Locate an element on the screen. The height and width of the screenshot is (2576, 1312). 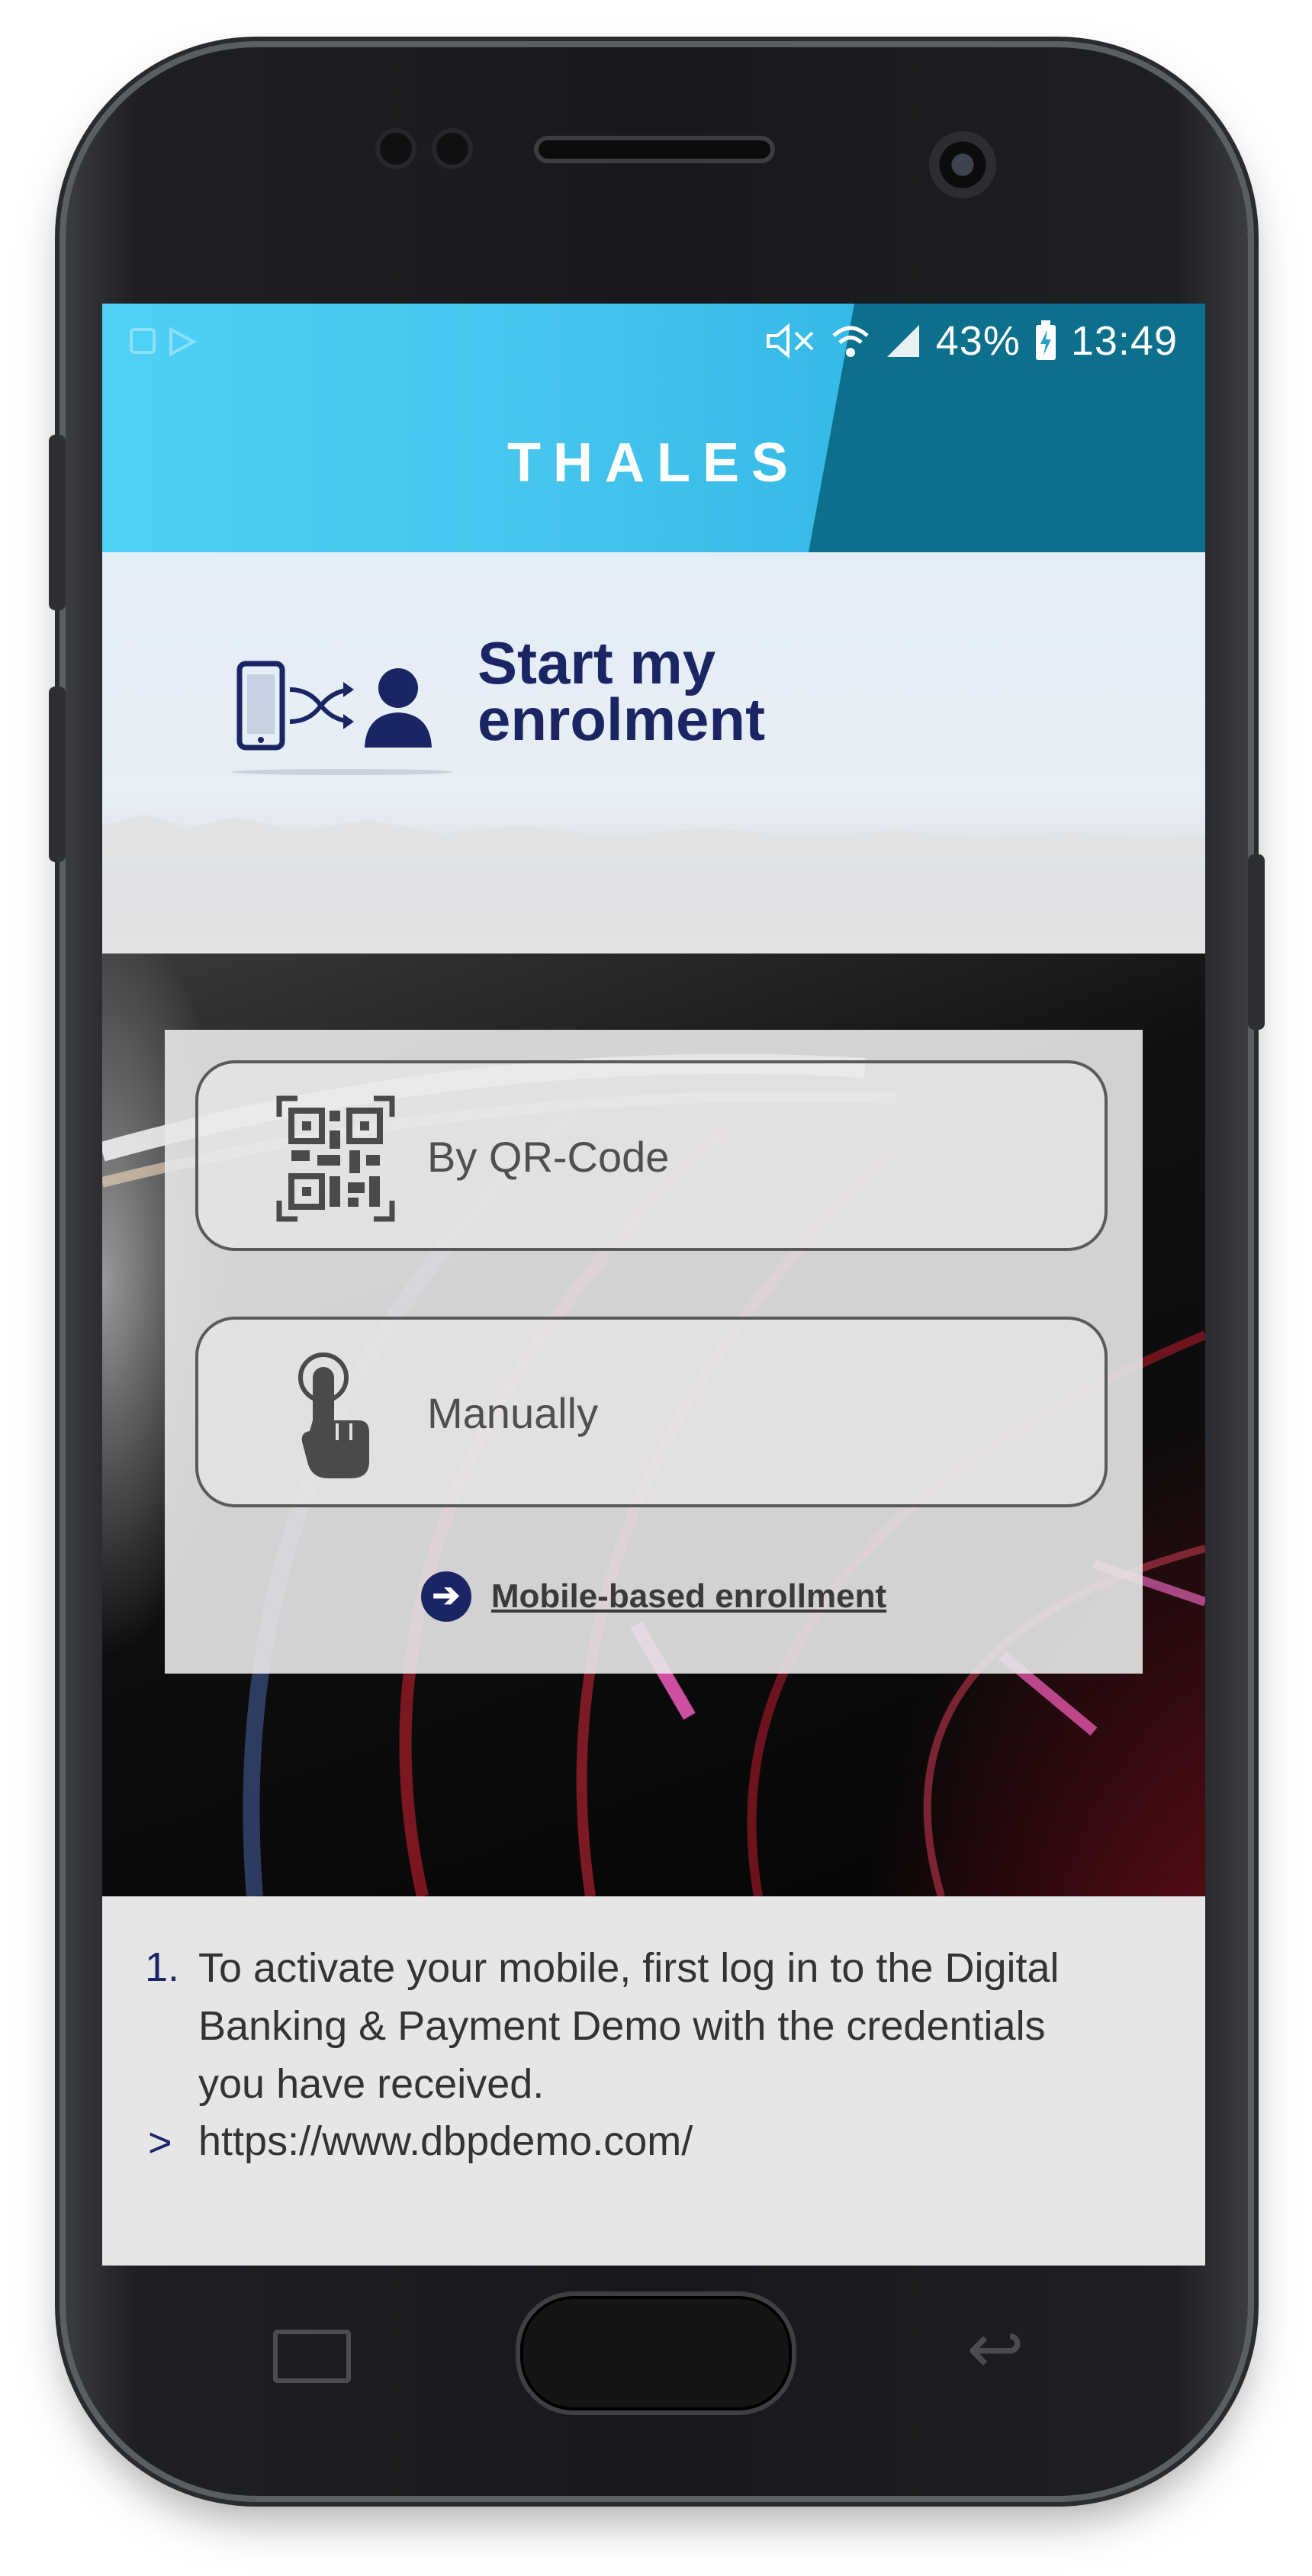
link-marker: > is located at coordinates (160, 2143).